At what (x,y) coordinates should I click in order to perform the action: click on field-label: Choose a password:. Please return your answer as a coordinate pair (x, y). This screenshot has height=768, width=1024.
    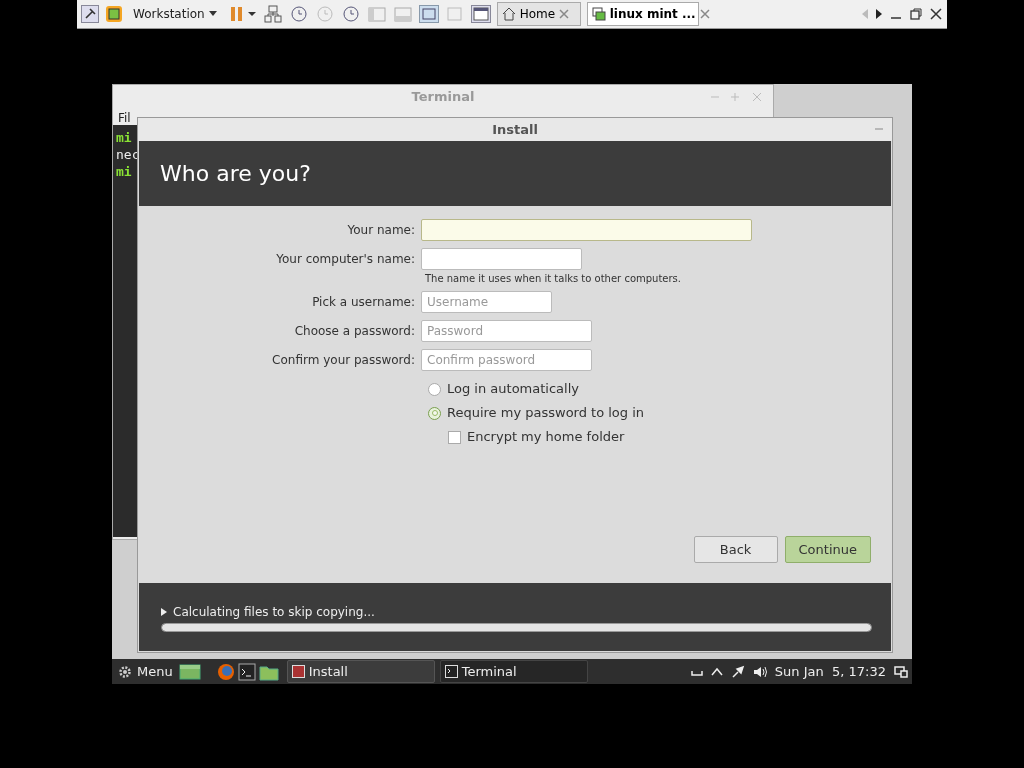
    Looking at the image, I should click on (354, 330).